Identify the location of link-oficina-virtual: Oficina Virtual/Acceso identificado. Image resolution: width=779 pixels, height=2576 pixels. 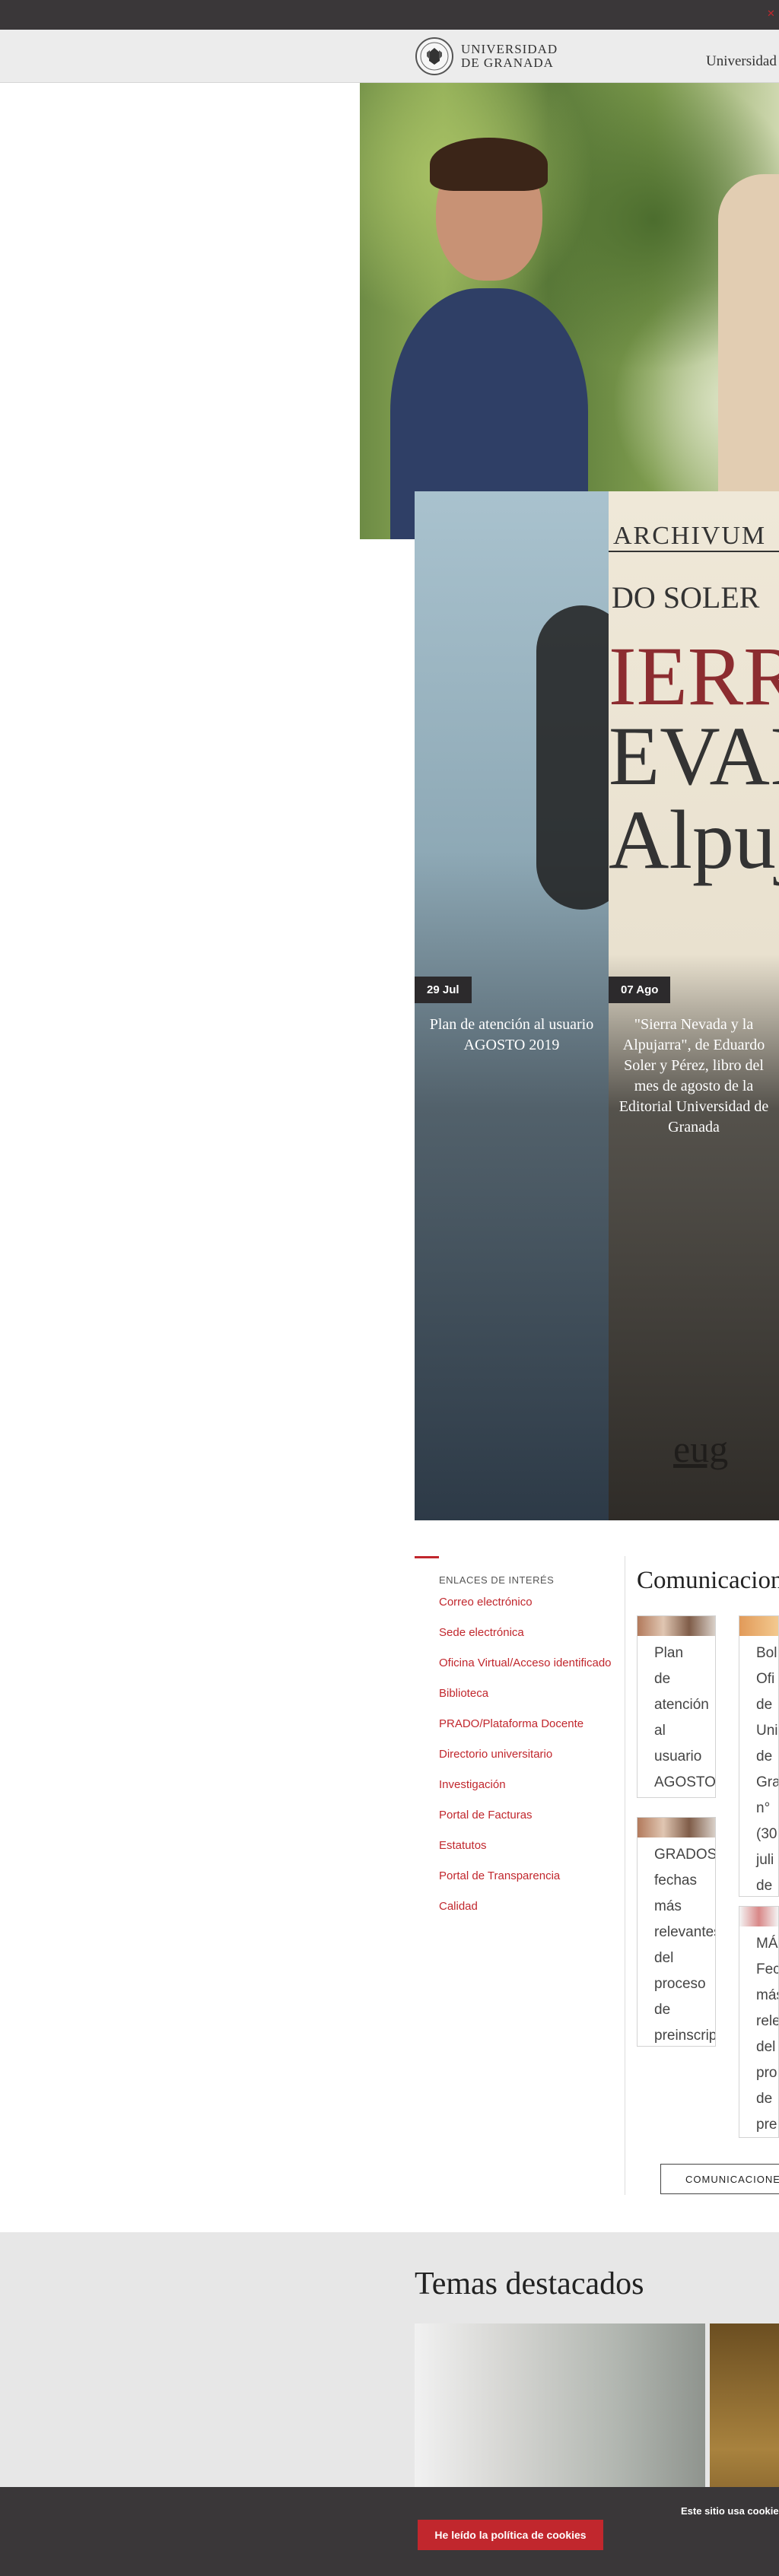
(530, 1671).